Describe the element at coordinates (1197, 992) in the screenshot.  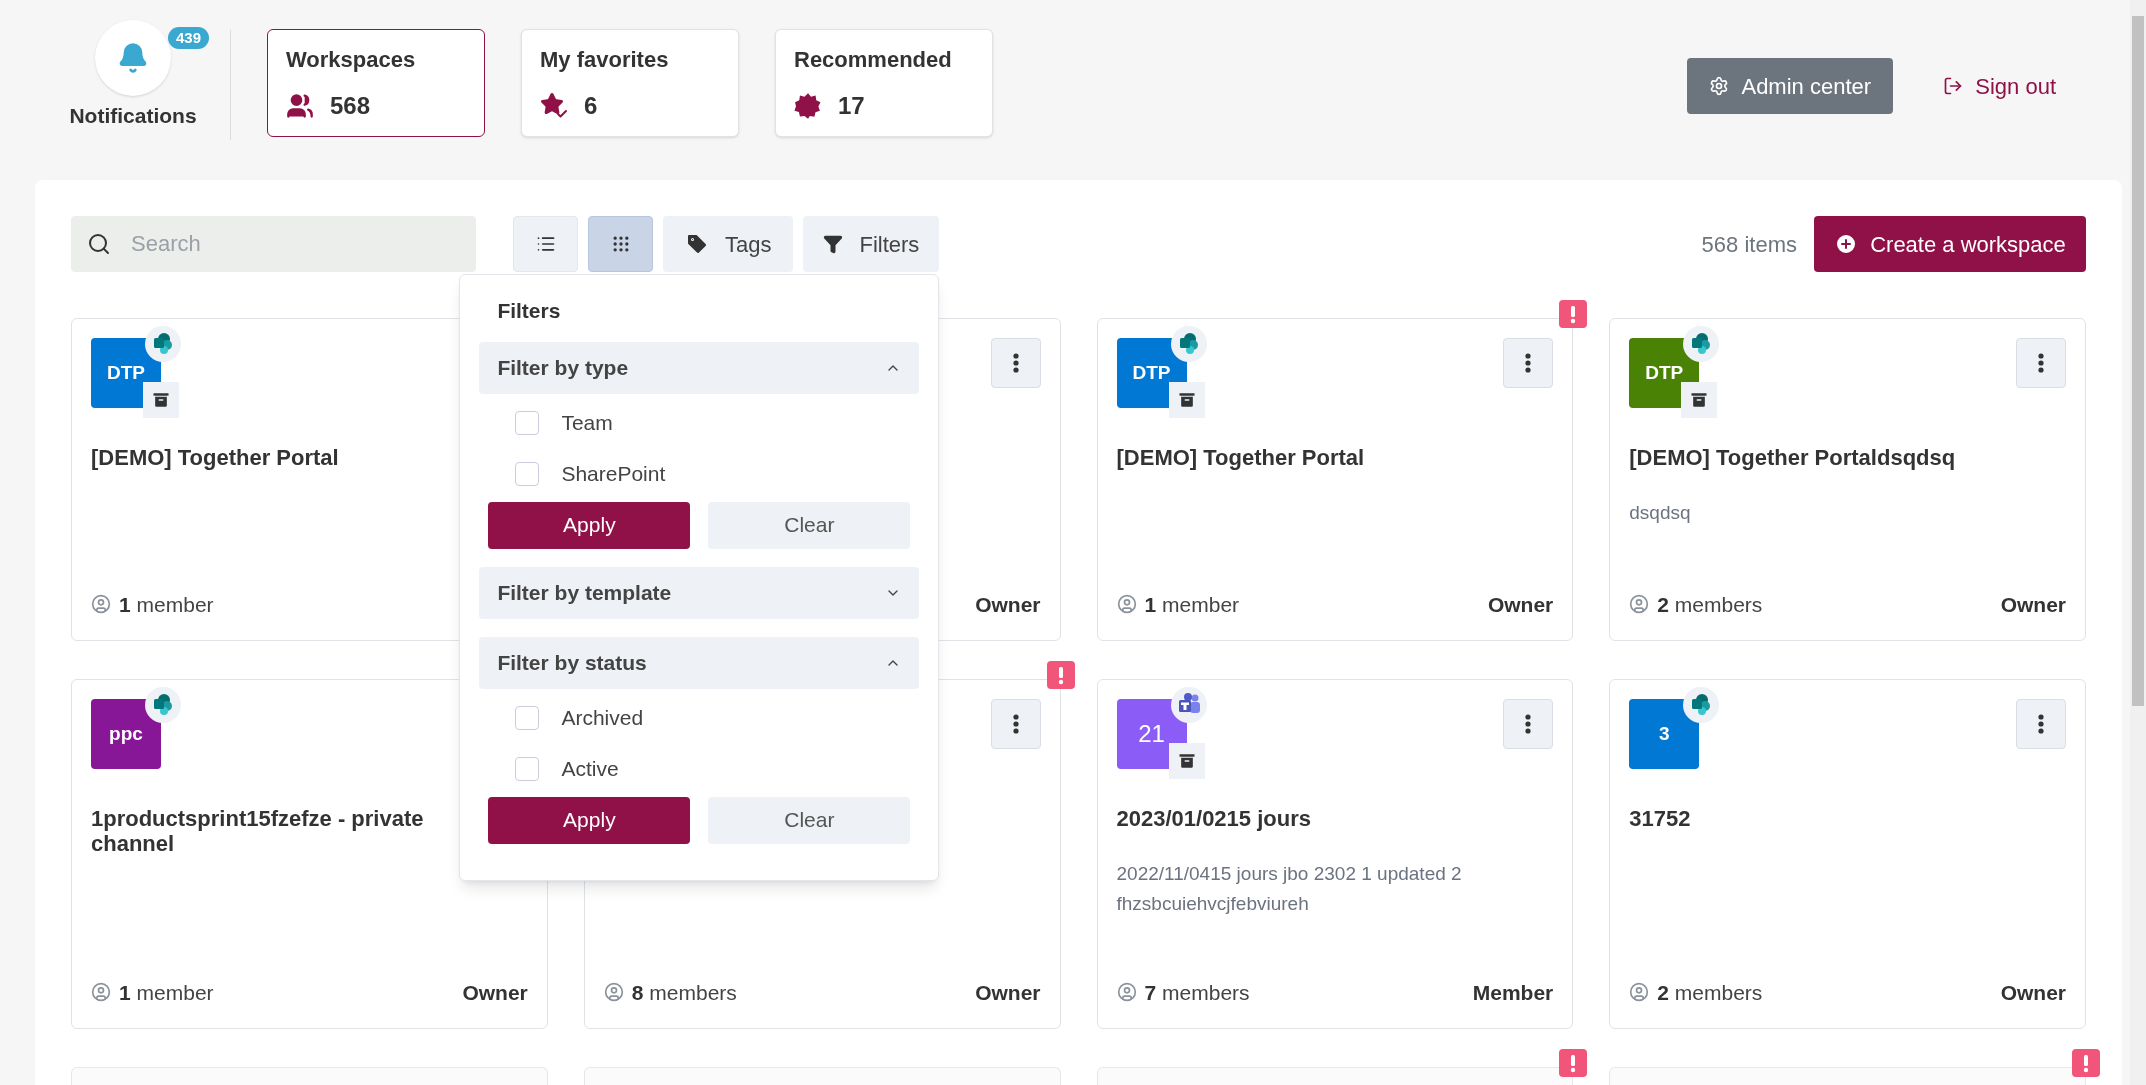
I see `member-count: 7 members` at that location.